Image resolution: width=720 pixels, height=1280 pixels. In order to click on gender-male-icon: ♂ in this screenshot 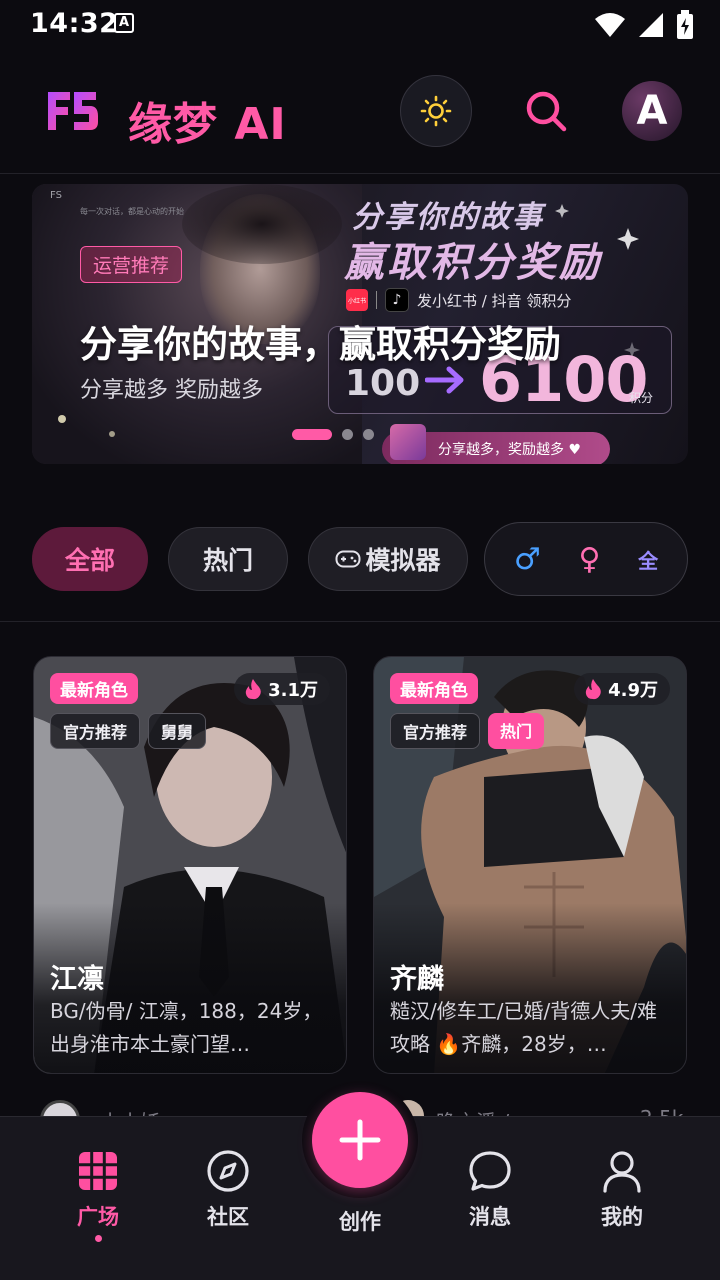, I will do `click(527, 559)`.